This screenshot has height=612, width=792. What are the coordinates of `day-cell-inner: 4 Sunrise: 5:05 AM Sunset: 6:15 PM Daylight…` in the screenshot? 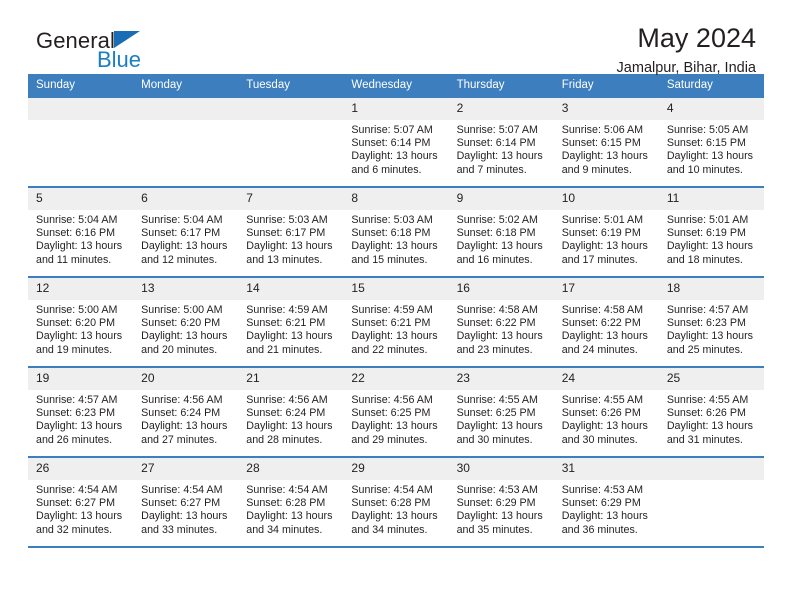 It's located at (711, 142).